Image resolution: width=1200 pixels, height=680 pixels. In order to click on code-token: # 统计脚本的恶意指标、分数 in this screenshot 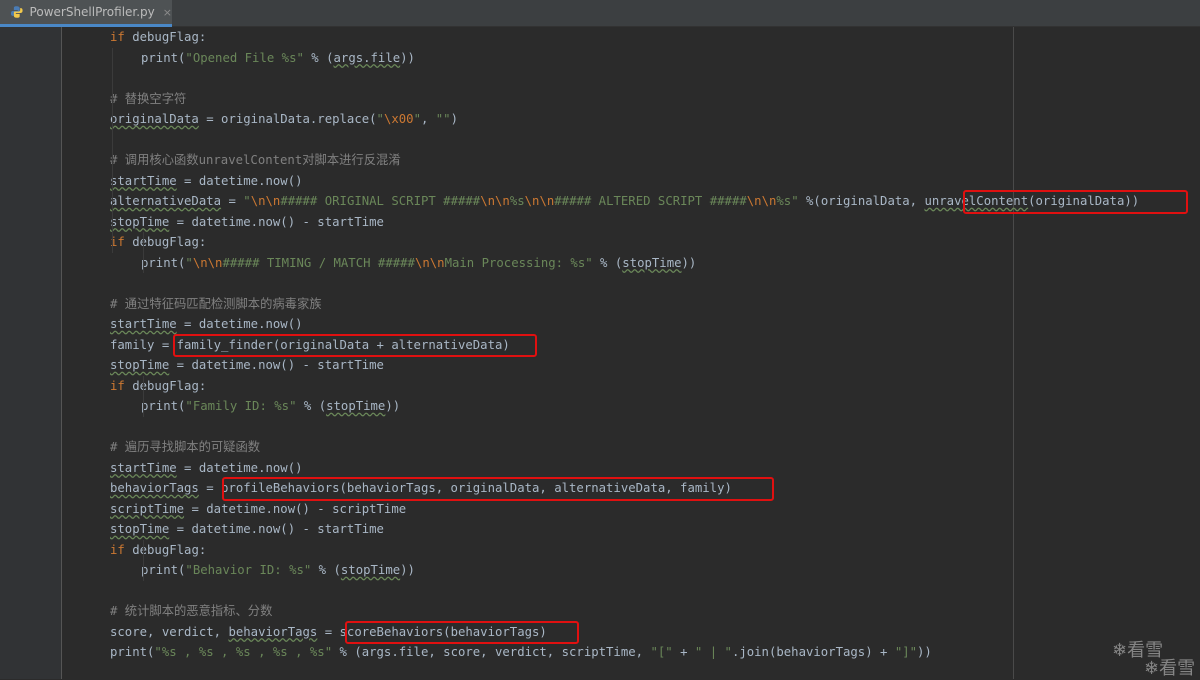, I will do `click(191, 611)`.